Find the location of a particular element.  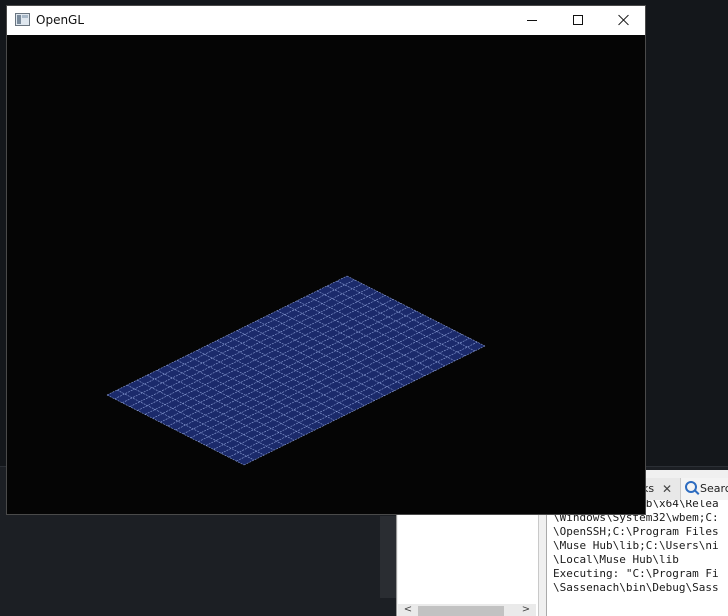

scroll-left-icon: < is located at coordinates (408, 610).